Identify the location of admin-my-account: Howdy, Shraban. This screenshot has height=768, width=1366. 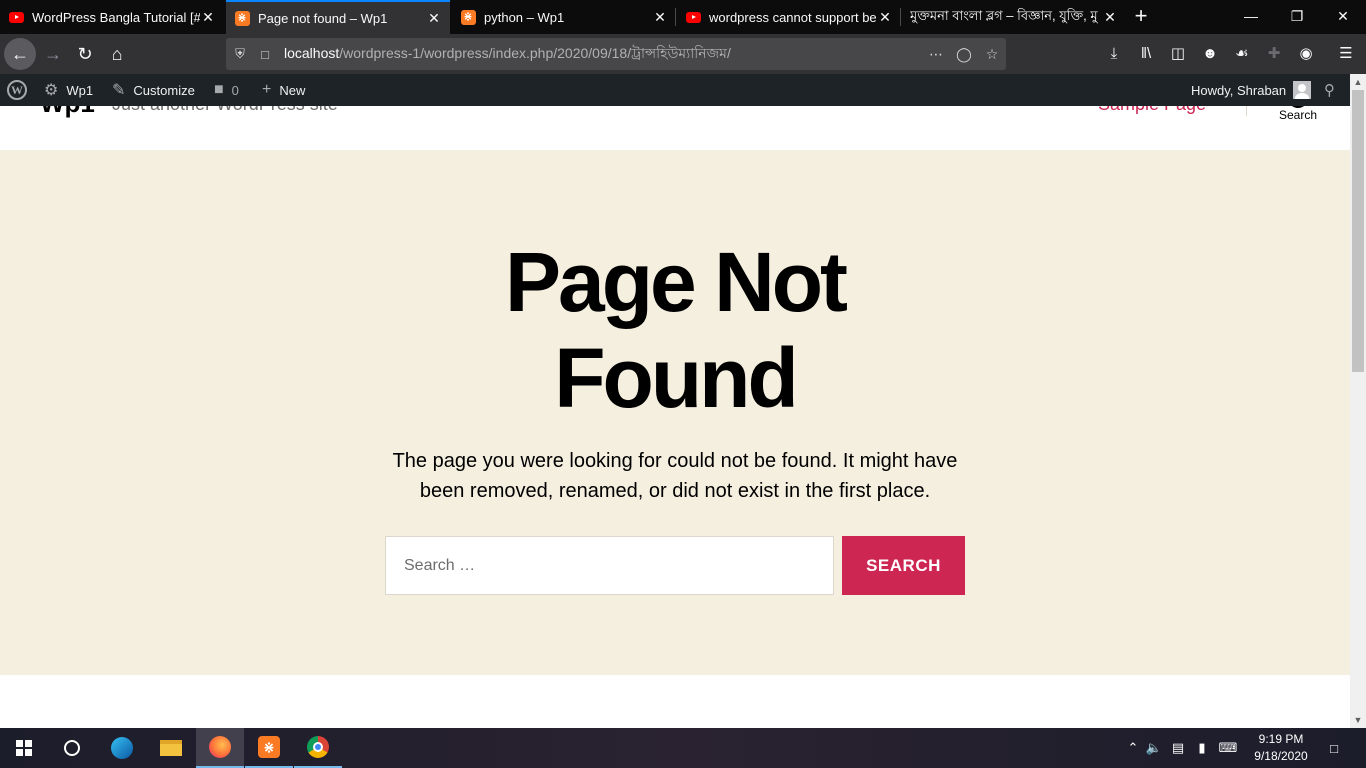
(1251, 90).